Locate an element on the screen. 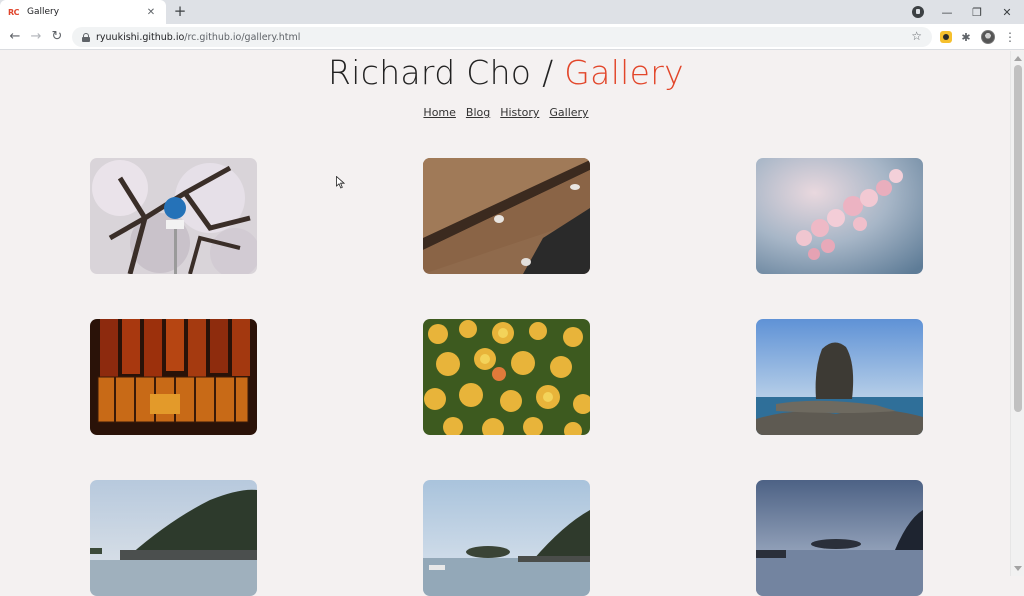  restore-button: ❐ is located at coordinates (977, 12).